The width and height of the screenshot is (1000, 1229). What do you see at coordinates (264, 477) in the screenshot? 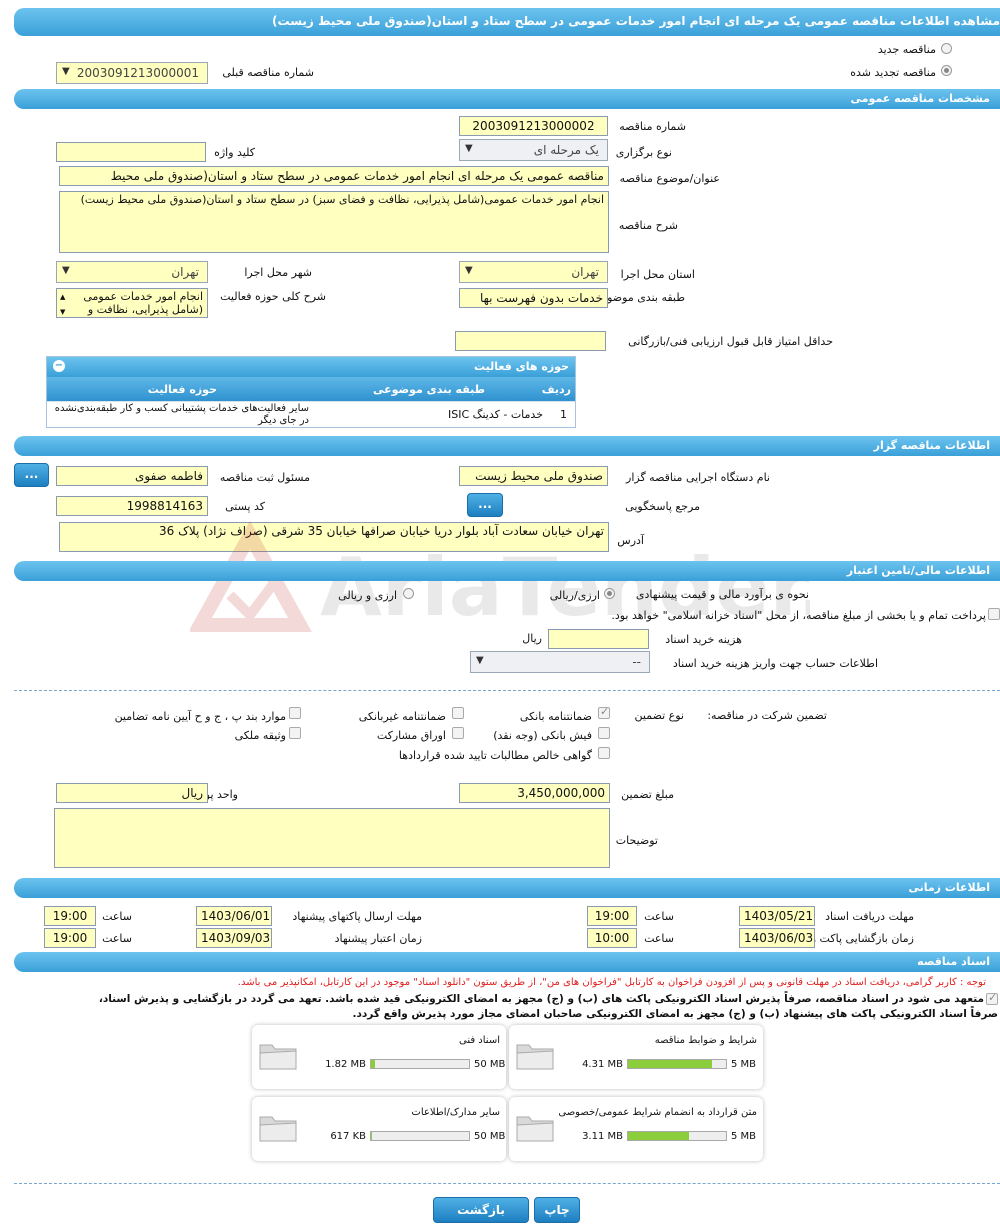
I see `responsible-label: مسئول ثبت مناقصه` at bounding box center [264, 477].